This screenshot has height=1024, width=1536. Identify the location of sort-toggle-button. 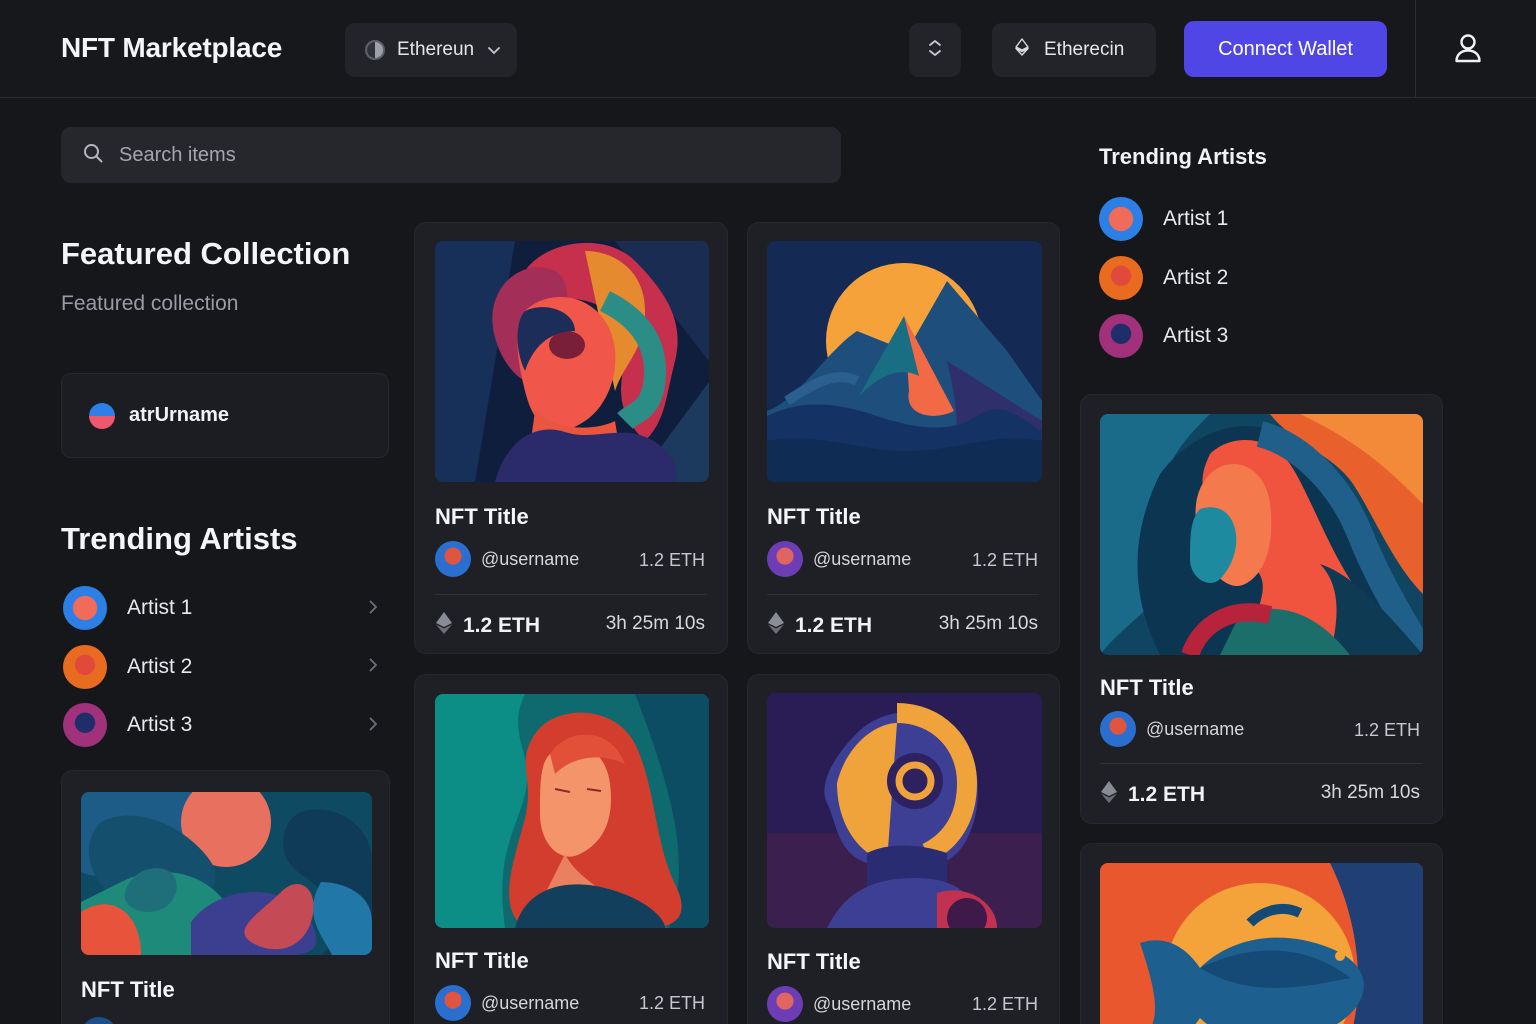
(935, 50).